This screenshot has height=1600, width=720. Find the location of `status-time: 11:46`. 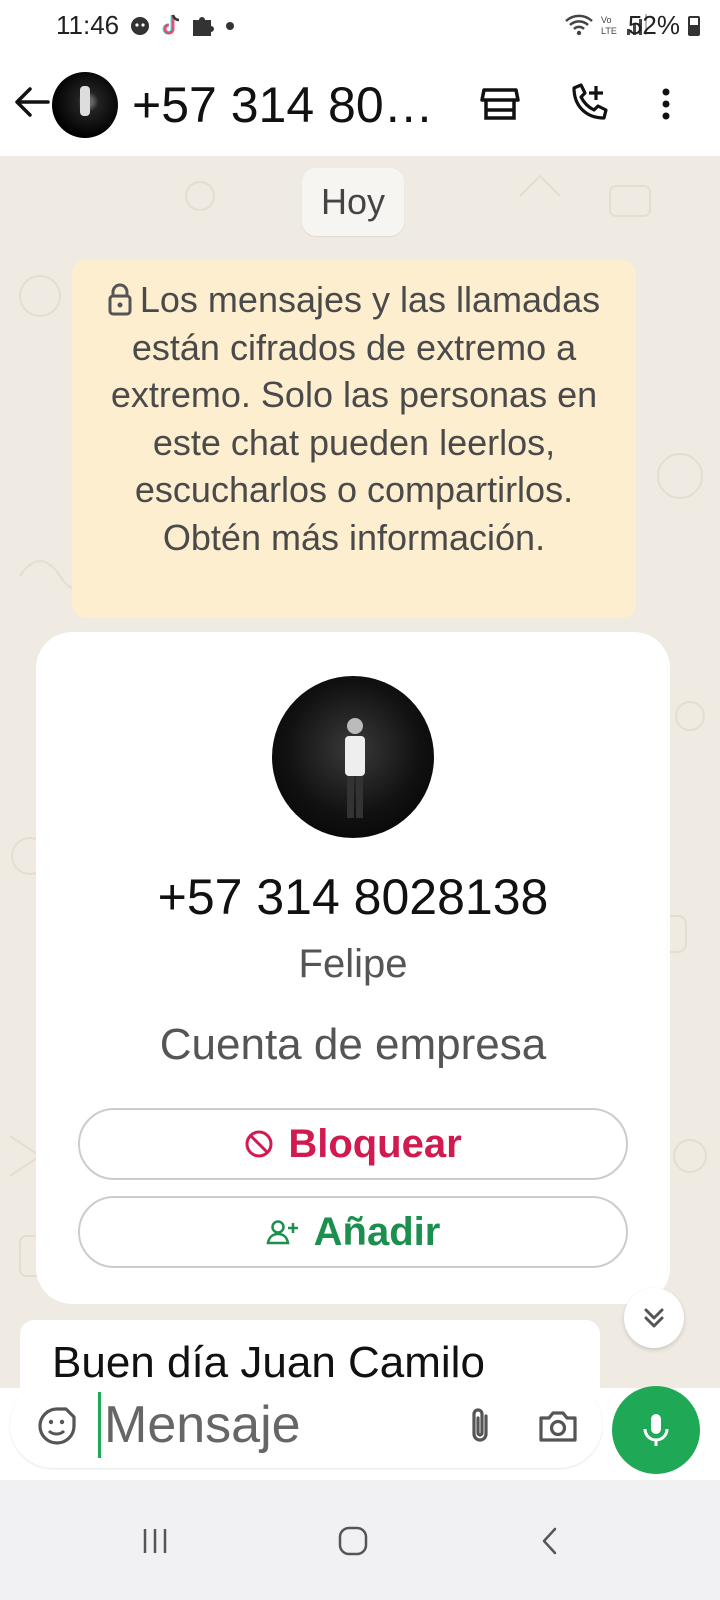

status-time: 11:46 is located at coordinates (88, 25).